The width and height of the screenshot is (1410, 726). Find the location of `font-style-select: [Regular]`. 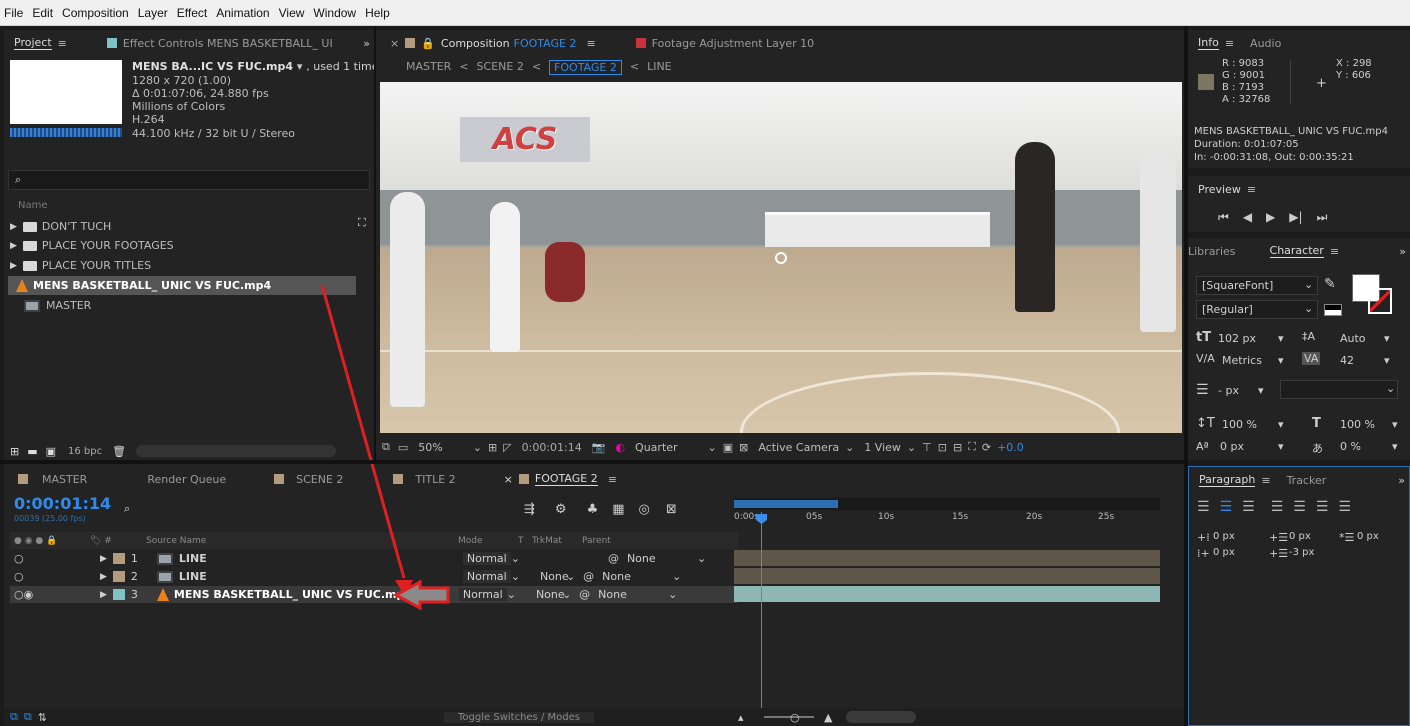

font-style-select: [Regular] is located at coordinates (1257, 309).